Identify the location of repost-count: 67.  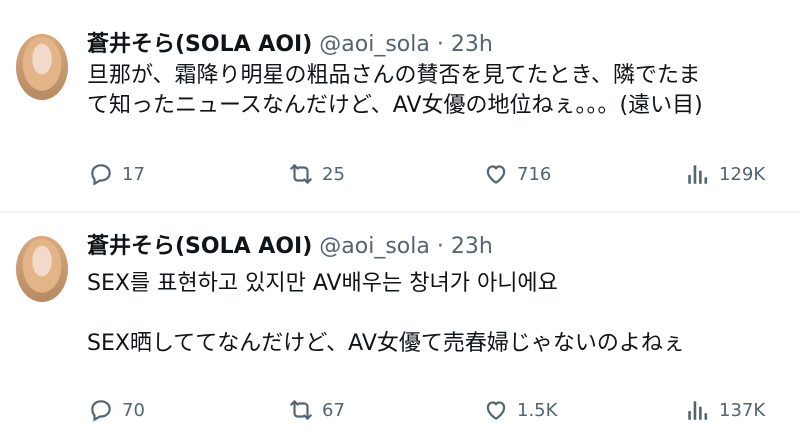
(333, 410).